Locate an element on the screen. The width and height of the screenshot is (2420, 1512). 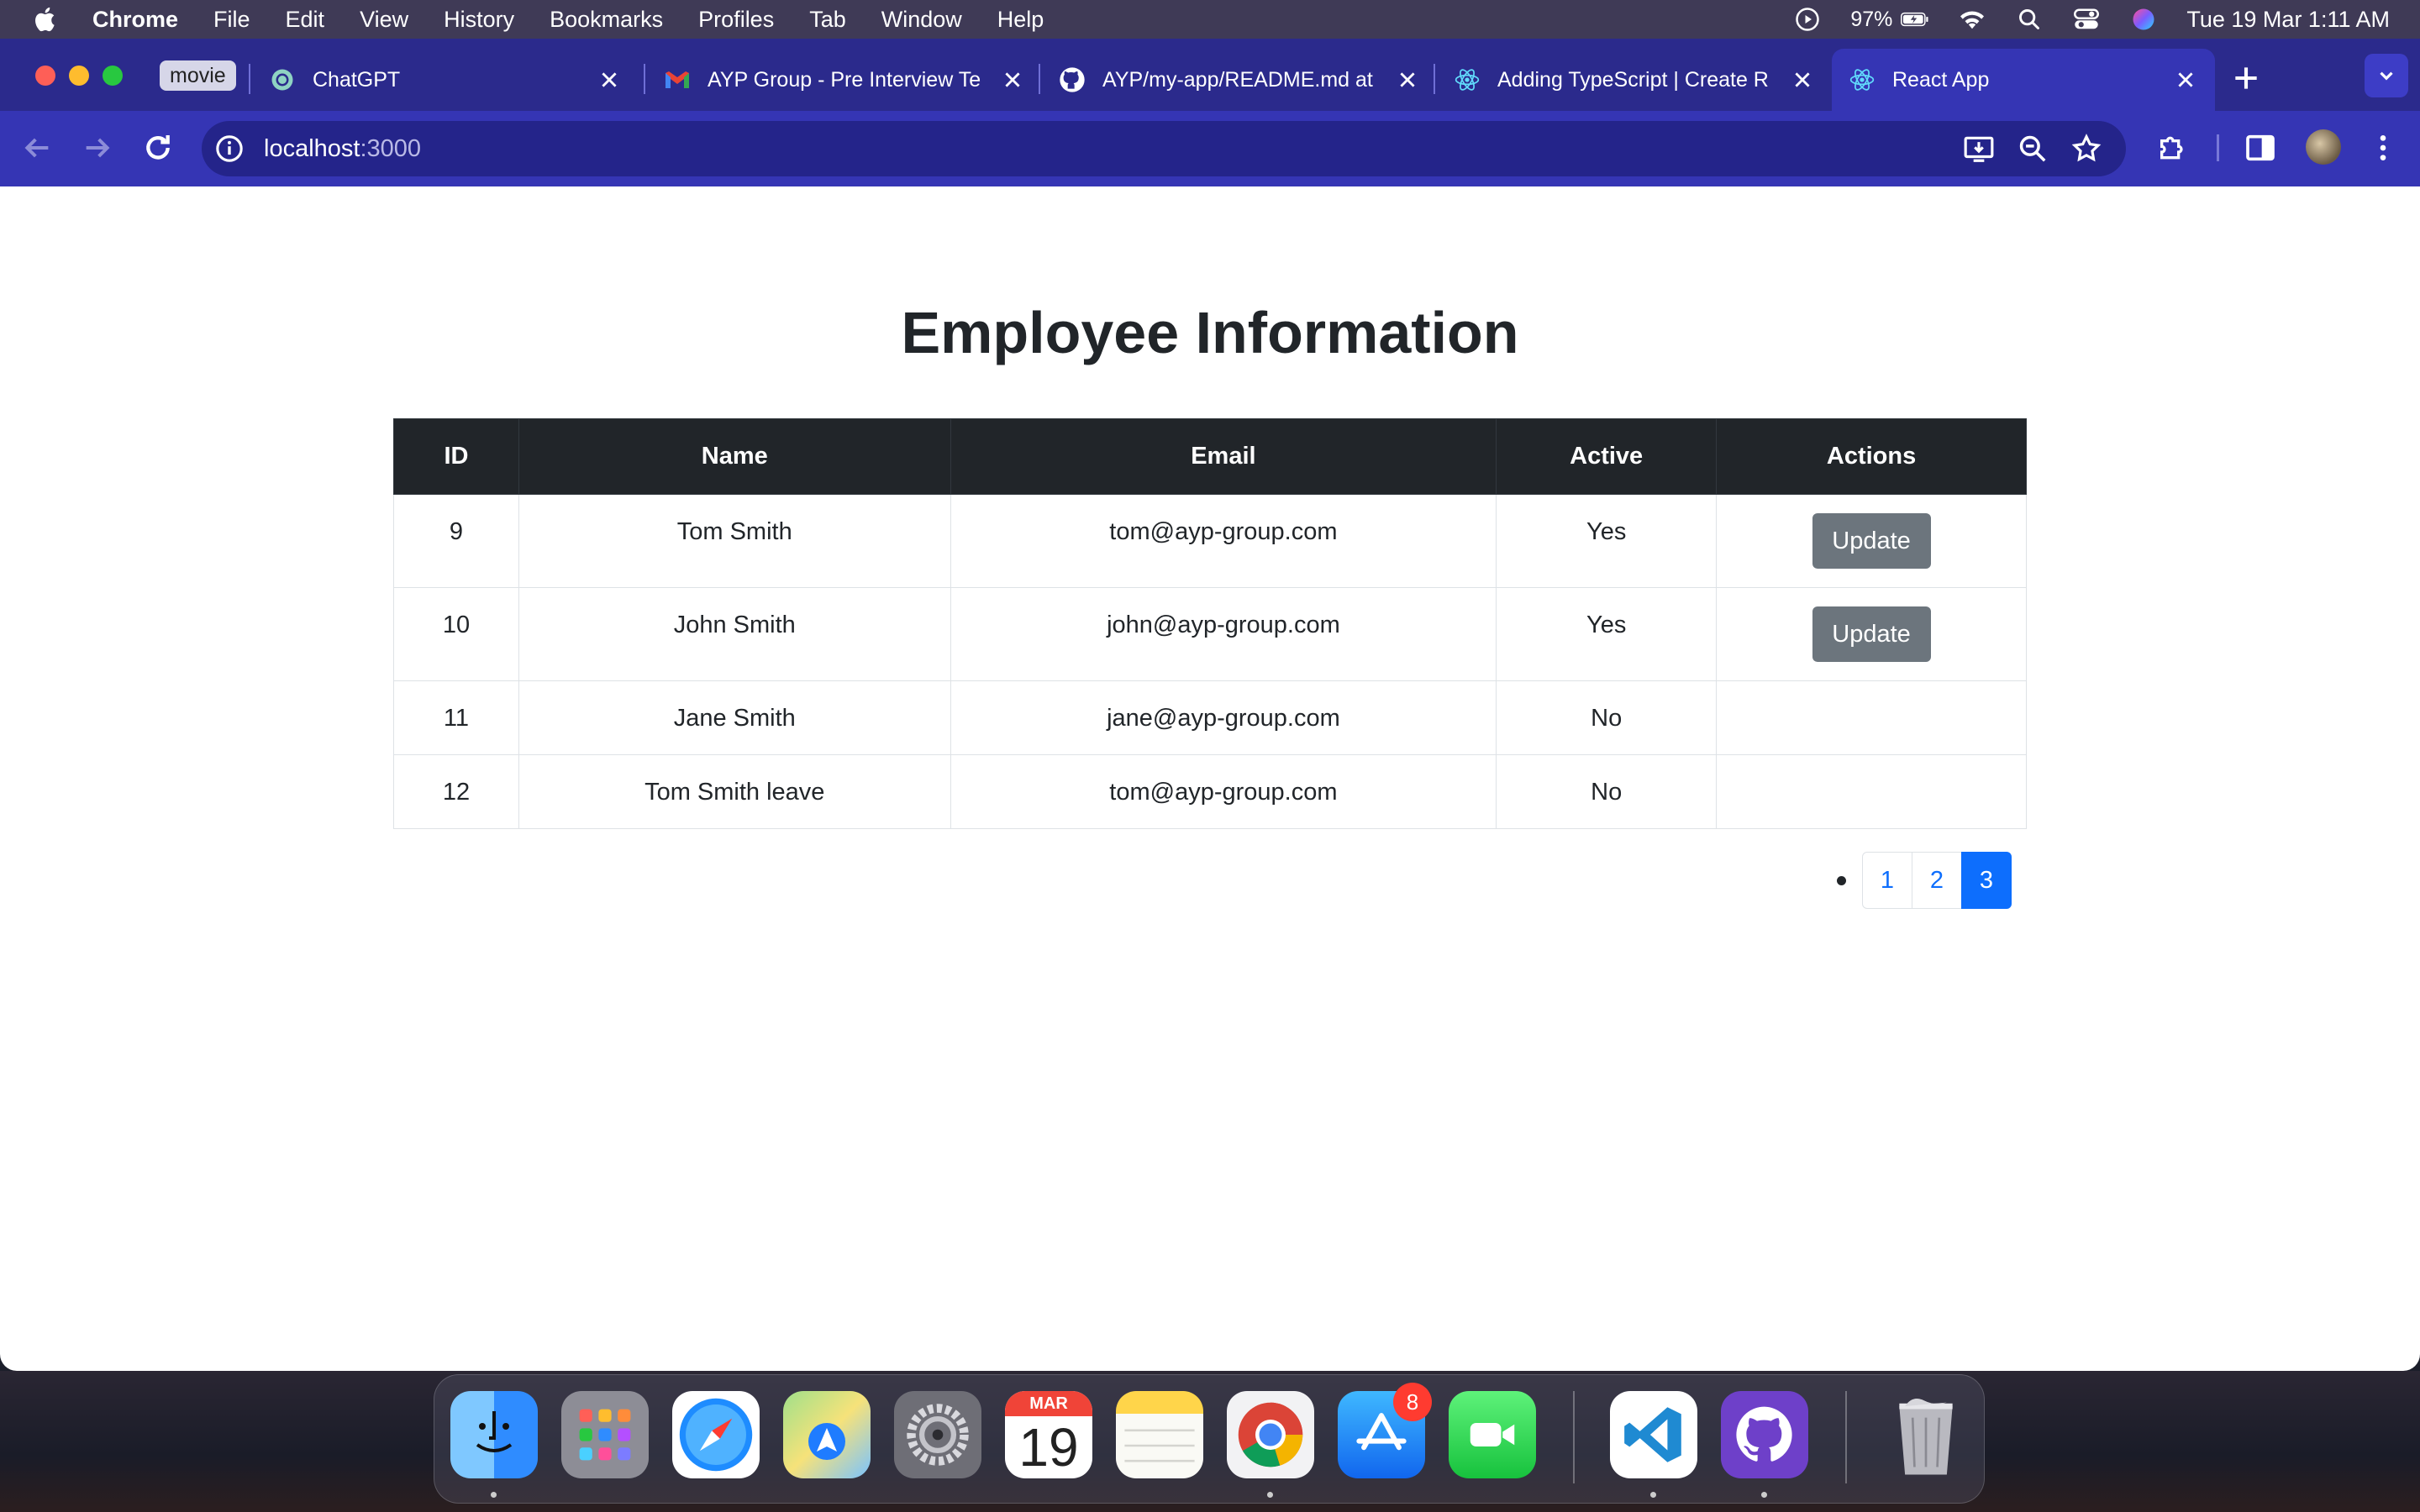
maps-icon is located at coordinates (827, 1434).